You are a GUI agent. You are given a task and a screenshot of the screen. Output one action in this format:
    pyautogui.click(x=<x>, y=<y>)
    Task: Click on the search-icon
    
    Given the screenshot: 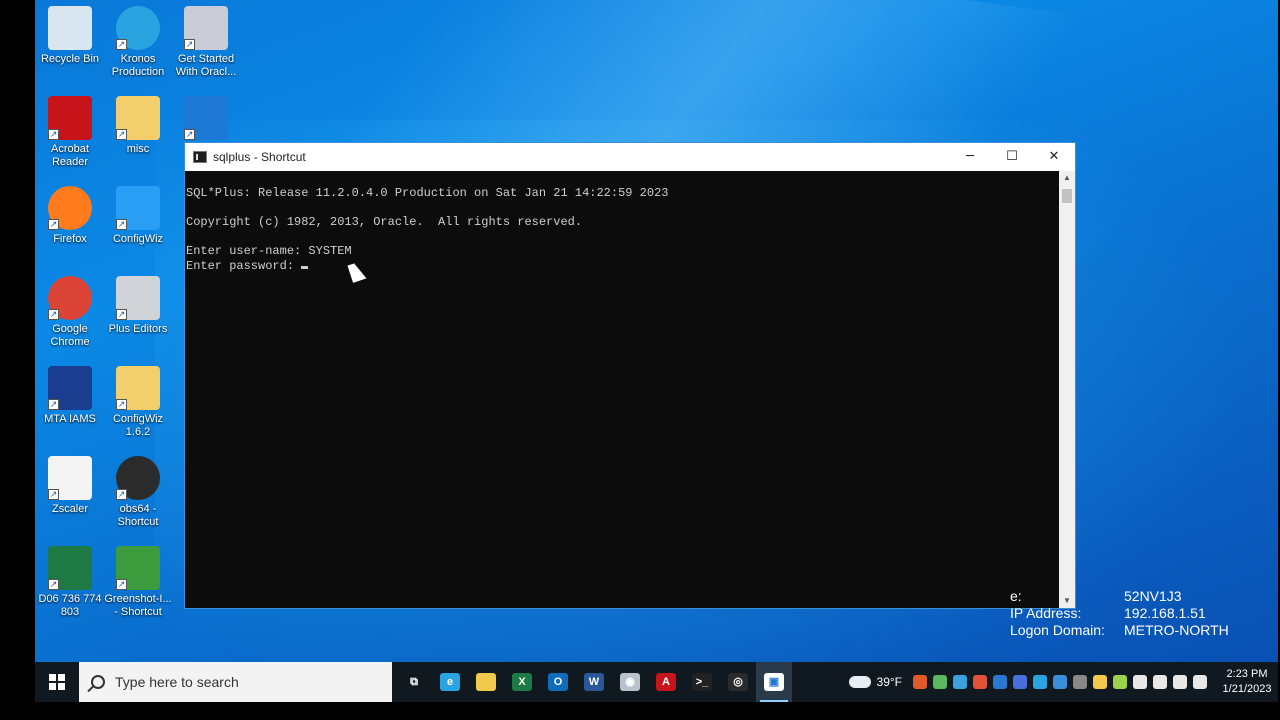 What is the action you would take?
    pyautogui.click(x=98, y=682)
    